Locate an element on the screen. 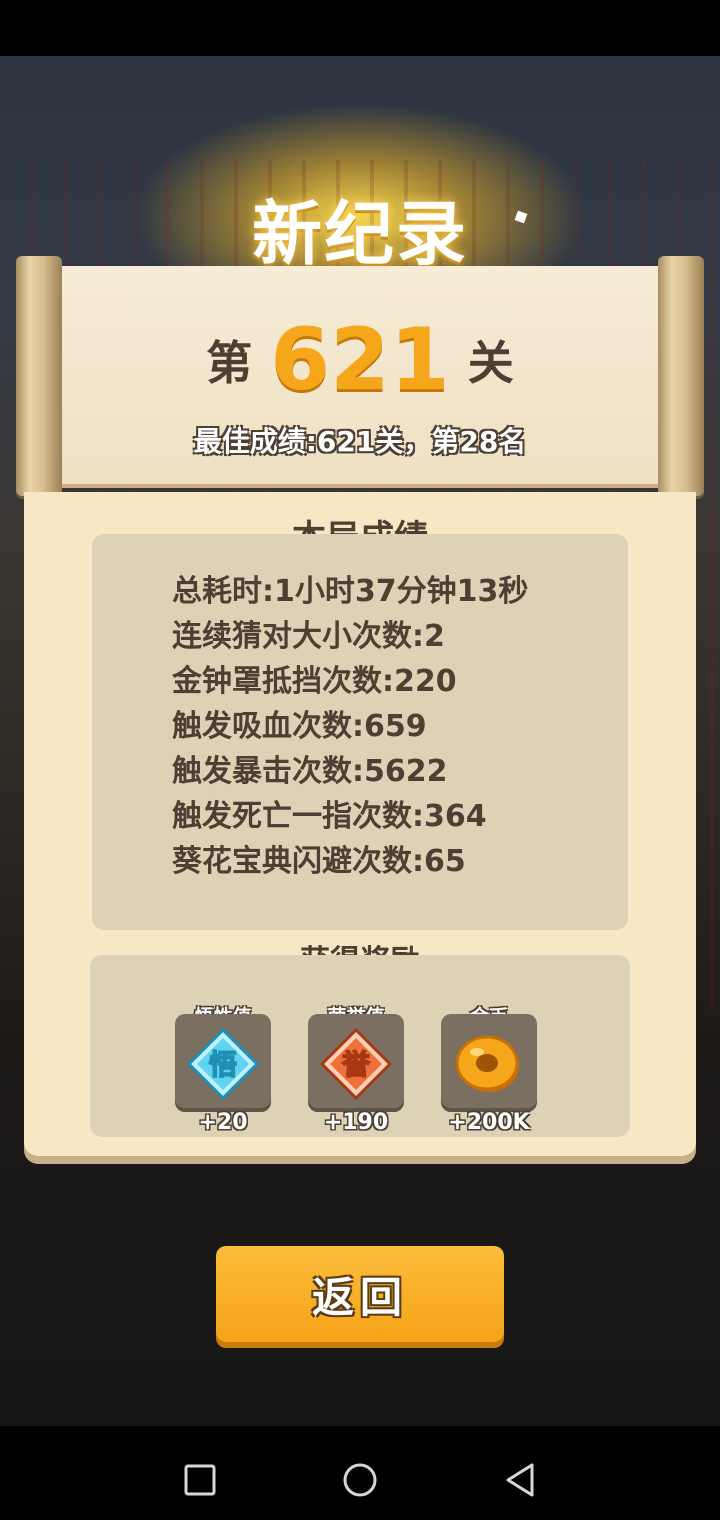  wisdom-gem-glyph: 悟 is located at coordinates (223, 1064).